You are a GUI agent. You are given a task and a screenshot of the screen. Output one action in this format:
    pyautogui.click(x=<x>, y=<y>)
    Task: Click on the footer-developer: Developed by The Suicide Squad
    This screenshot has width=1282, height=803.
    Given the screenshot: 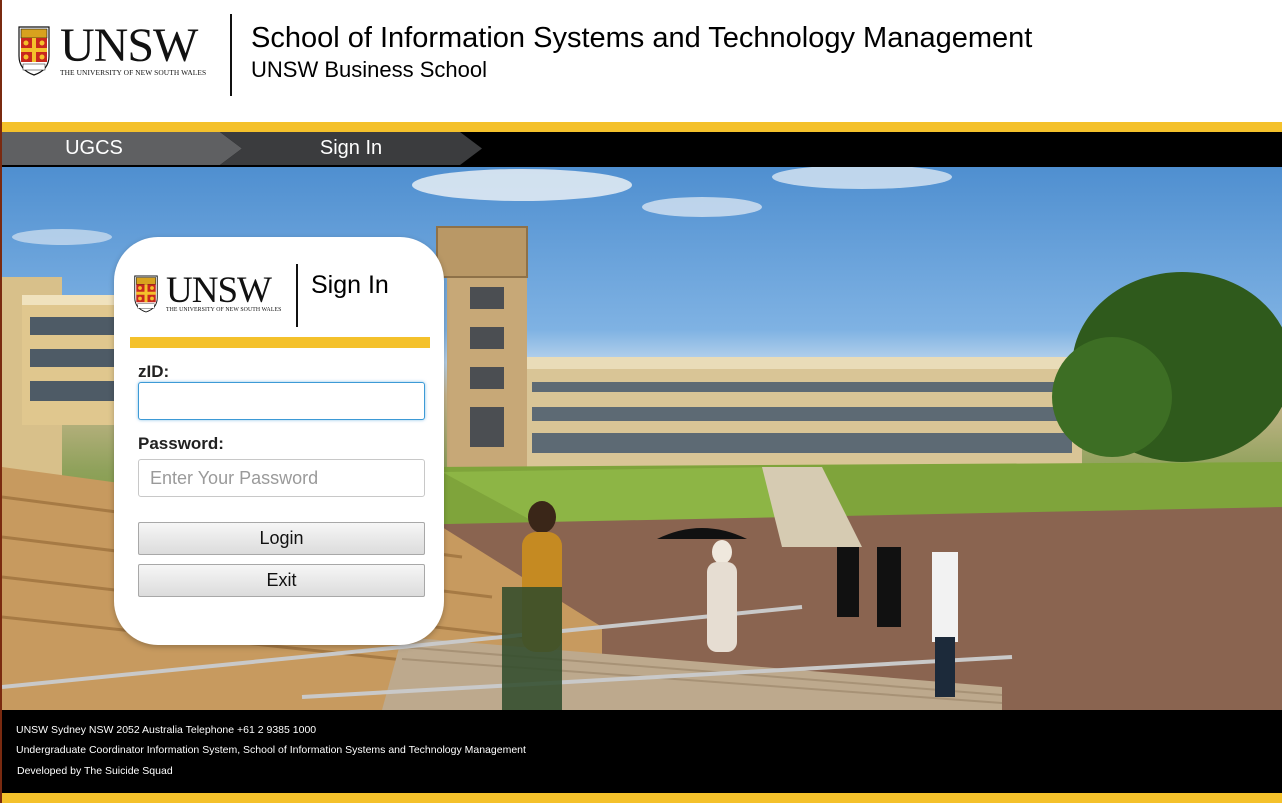 What is the action you would take?
    pyautogui.click(x=95, y=771)
    